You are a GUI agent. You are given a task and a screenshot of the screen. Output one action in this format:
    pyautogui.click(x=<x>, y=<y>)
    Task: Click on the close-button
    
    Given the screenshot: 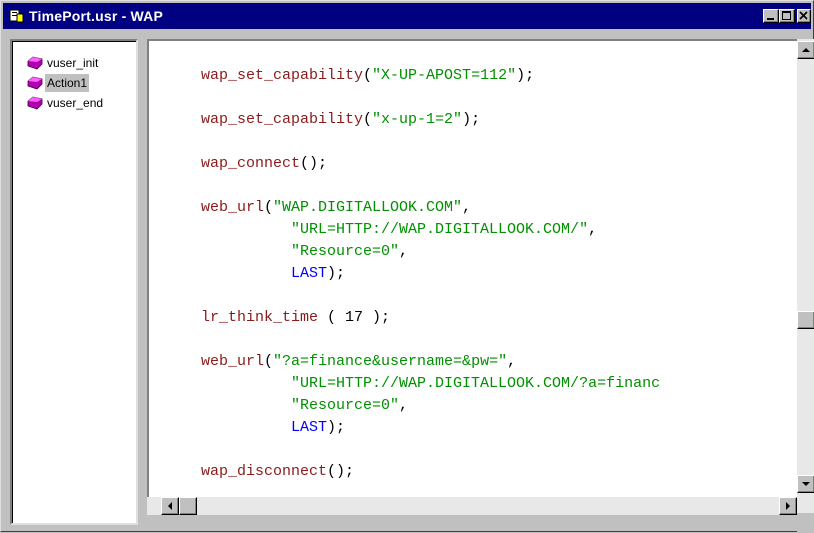 What is the action you would take?
    pyautogui.click(x=804, y=16)
    